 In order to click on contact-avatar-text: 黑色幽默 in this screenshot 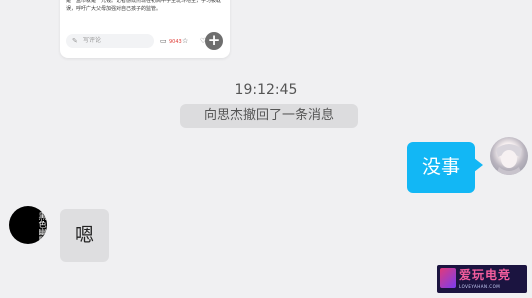, I will do `click(42, 228)`.